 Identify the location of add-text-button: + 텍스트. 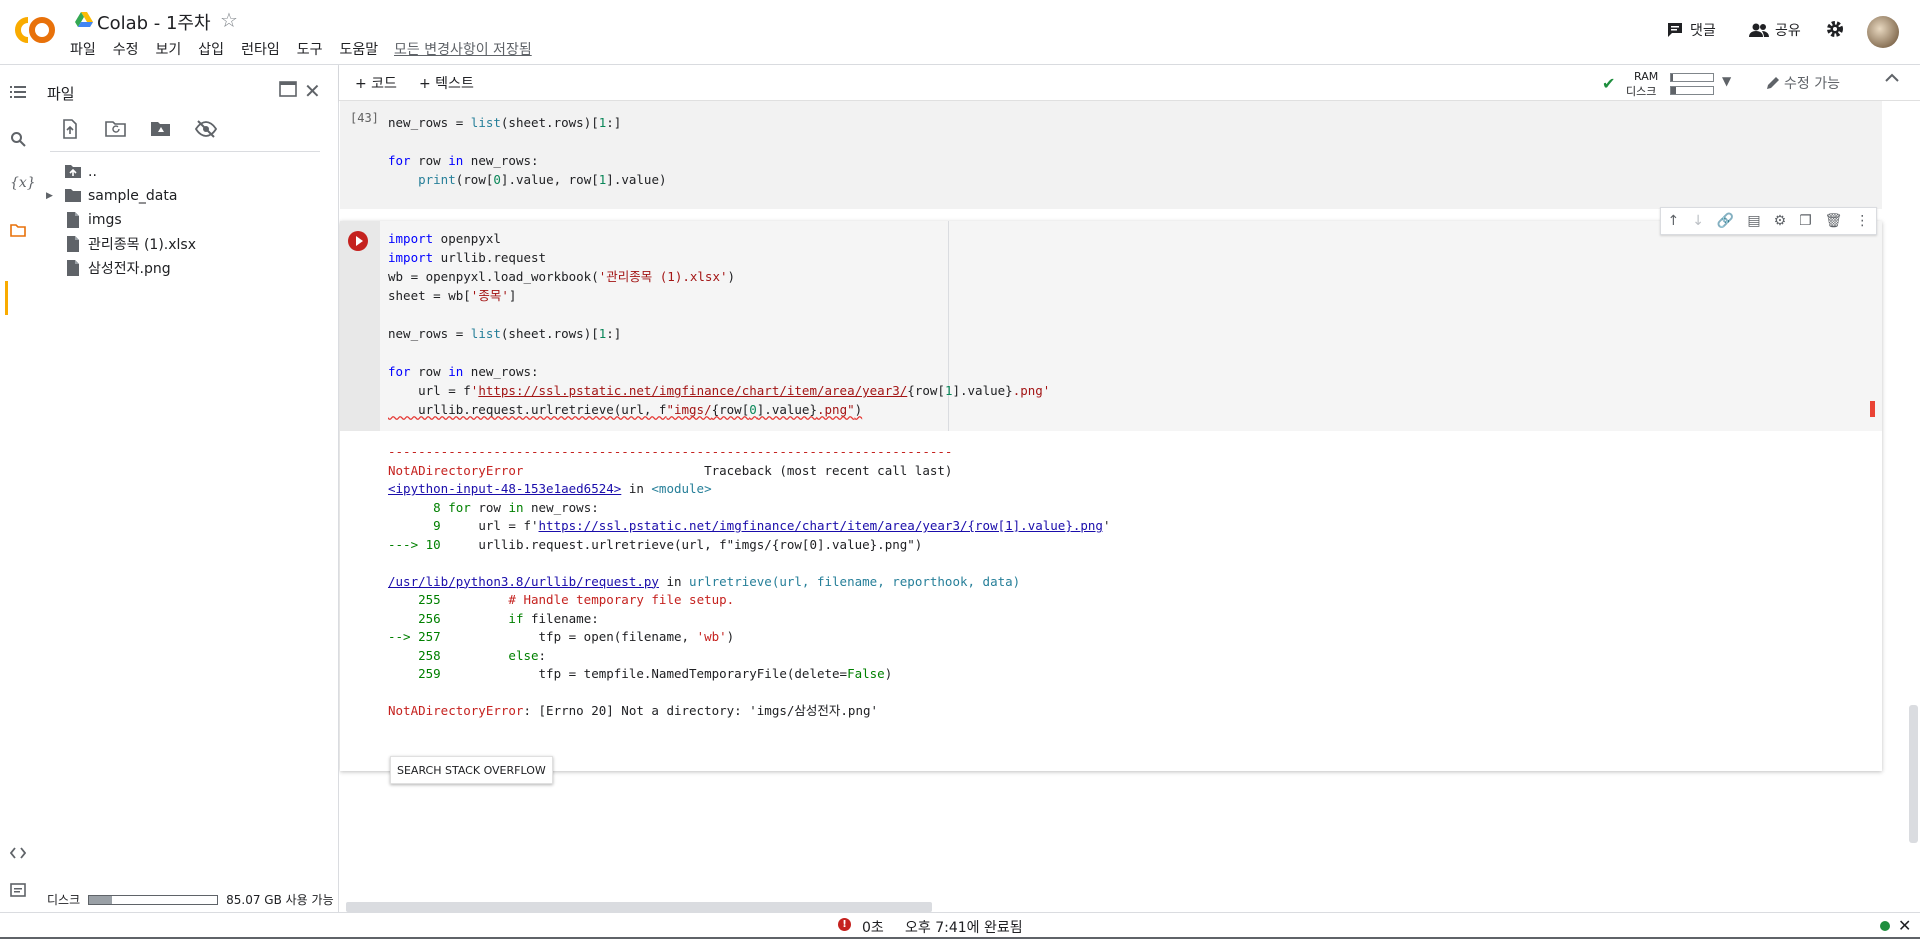
(446, 83).